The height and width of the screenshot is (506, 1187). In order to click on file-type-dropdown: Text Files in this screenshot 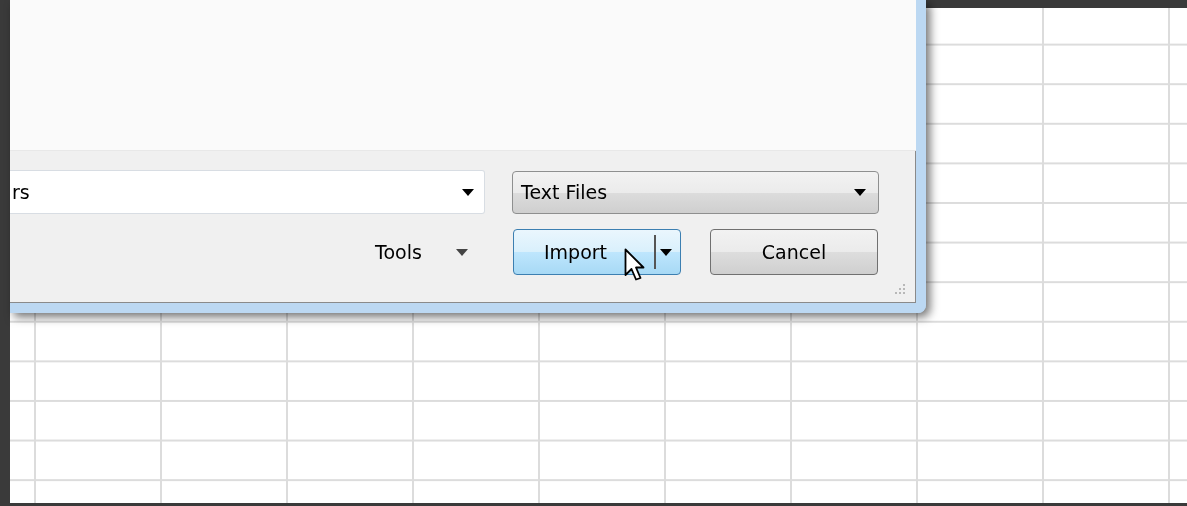, I will do `click(695, 192)`.